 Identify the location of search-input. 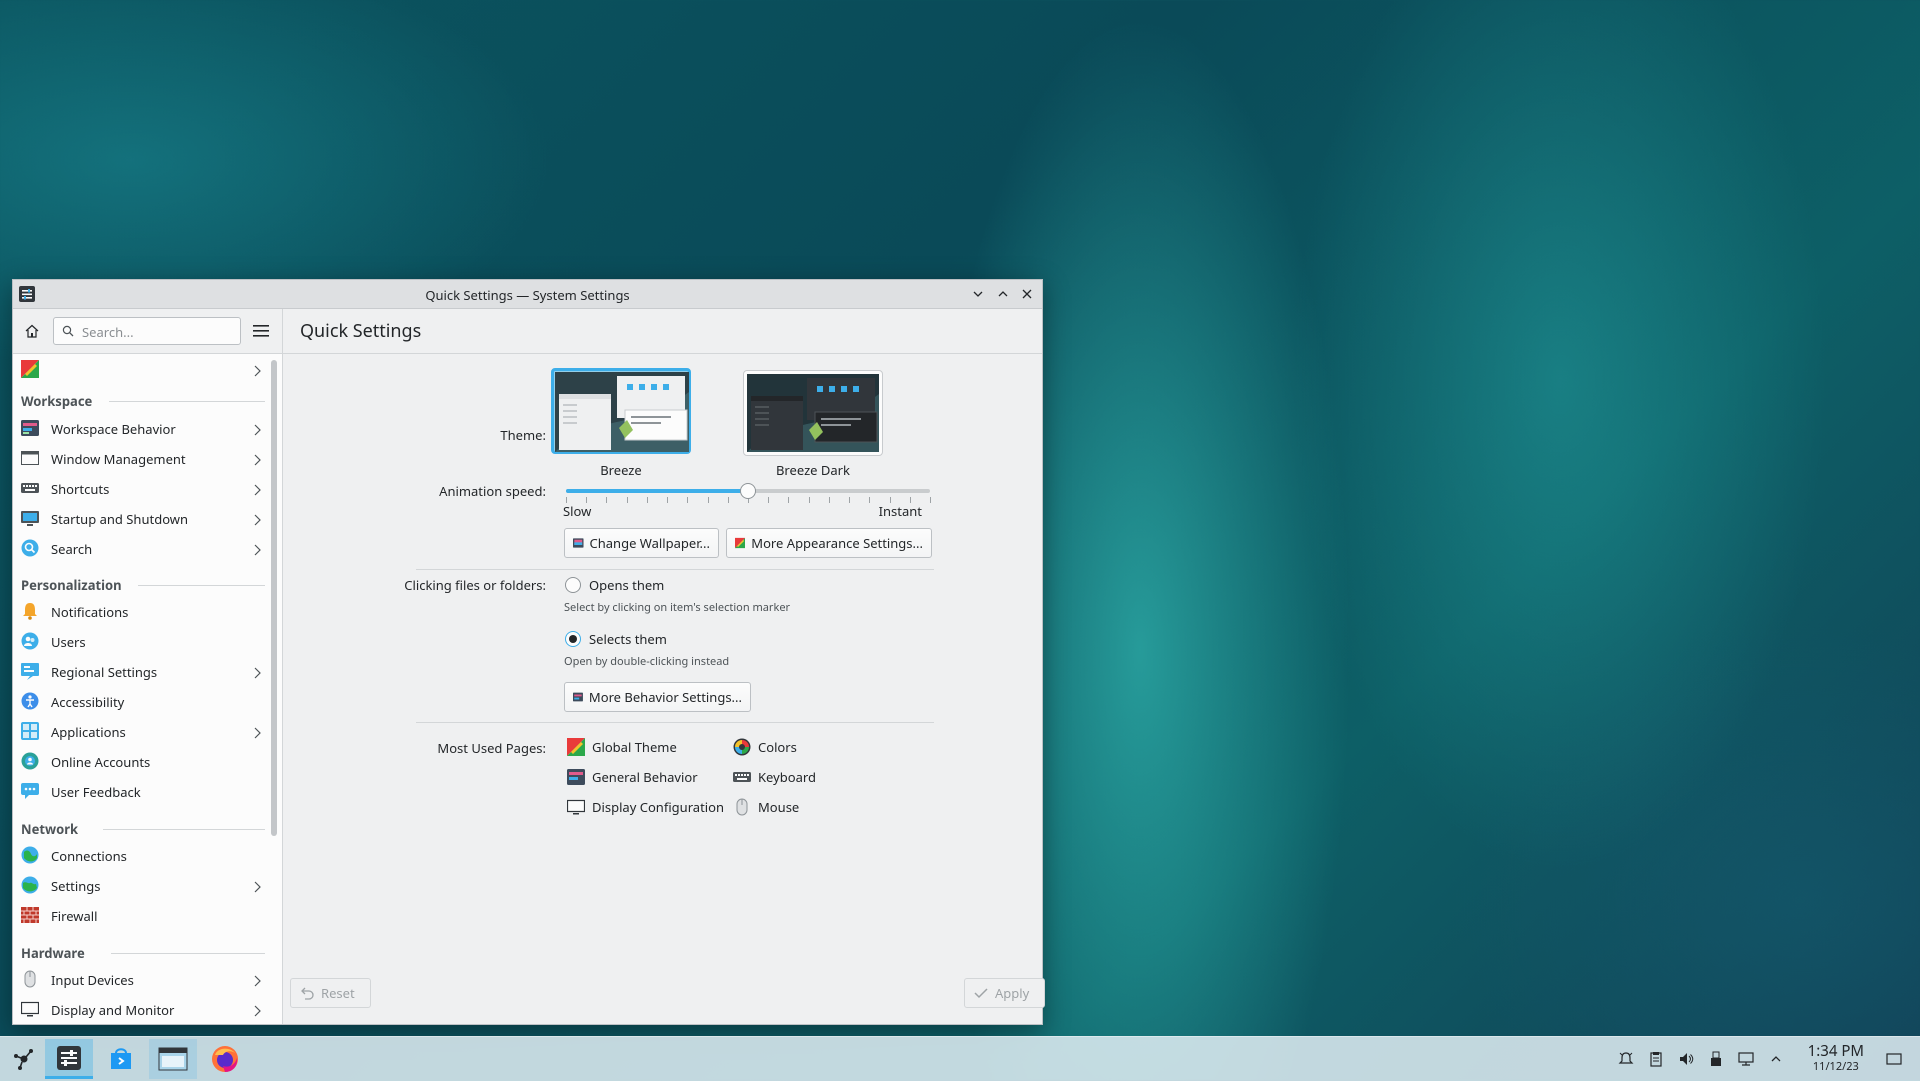
(159, 332).